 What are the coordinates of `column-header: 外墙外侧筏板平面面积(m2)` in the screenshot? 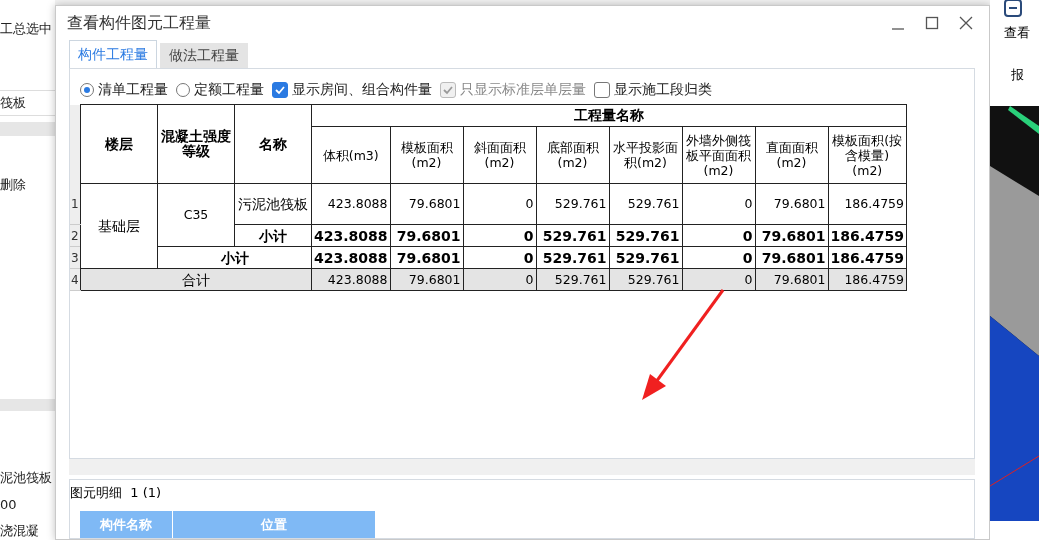 It's located at (718, 155).